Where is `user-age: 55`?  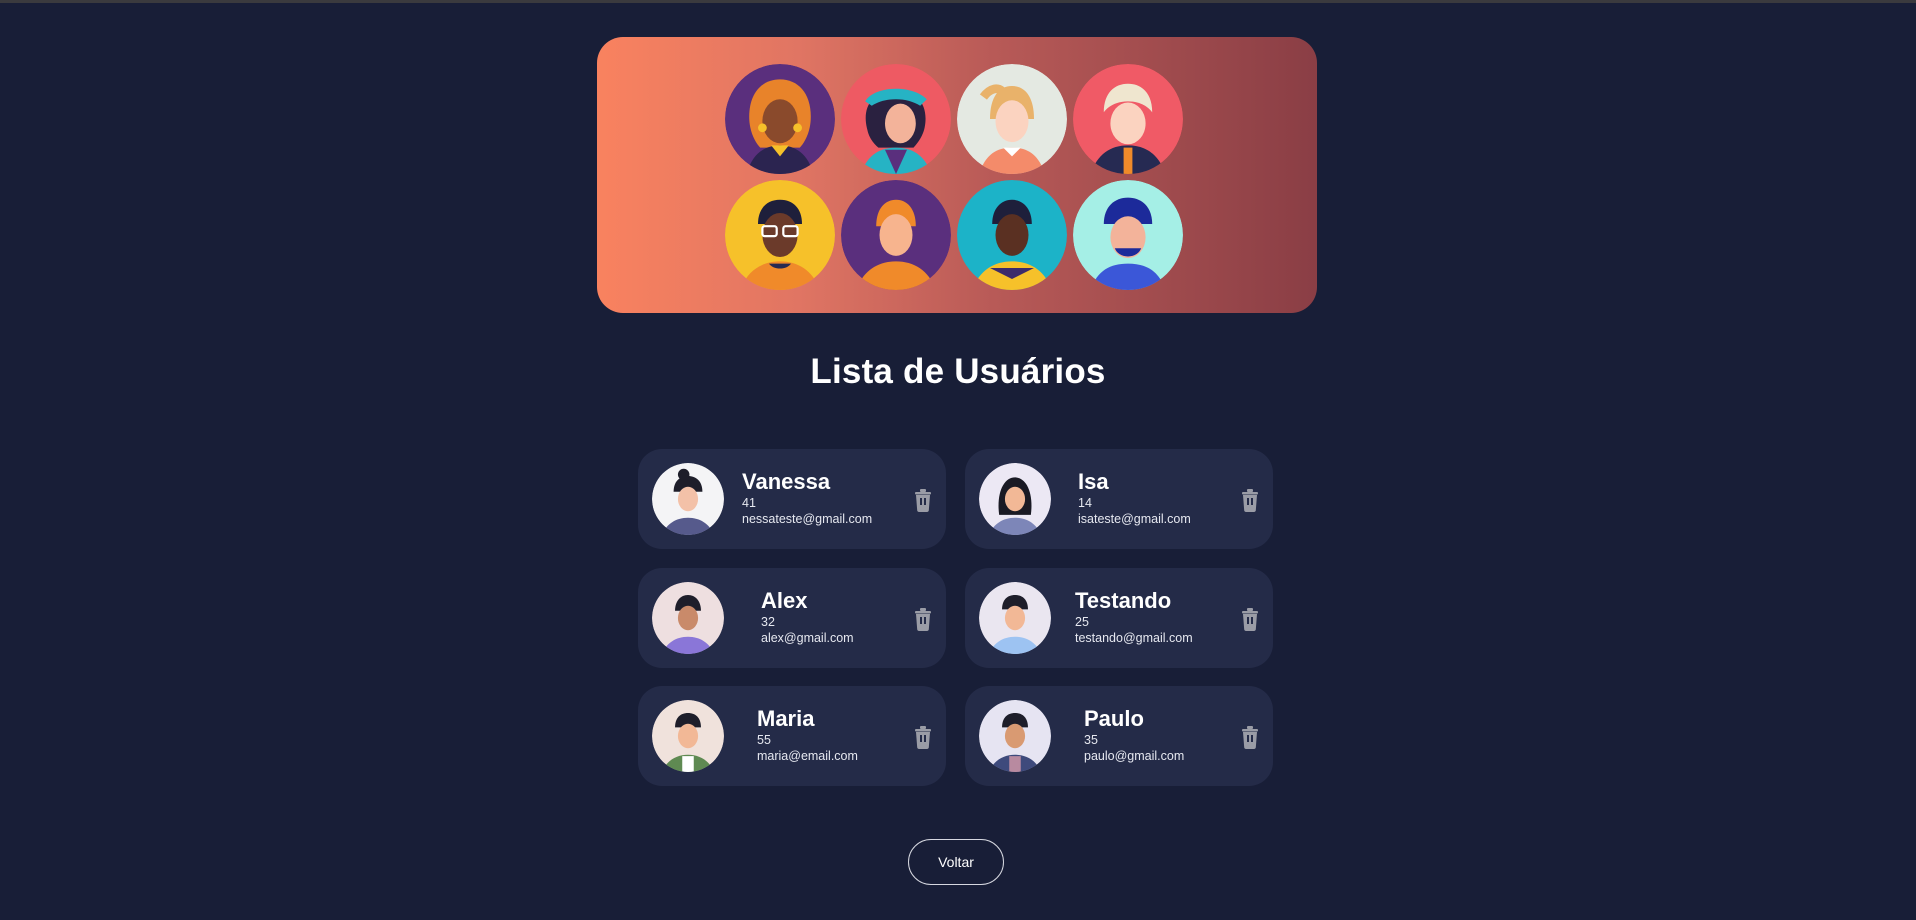 user-age: 55 is located at coordinates (764, 740).